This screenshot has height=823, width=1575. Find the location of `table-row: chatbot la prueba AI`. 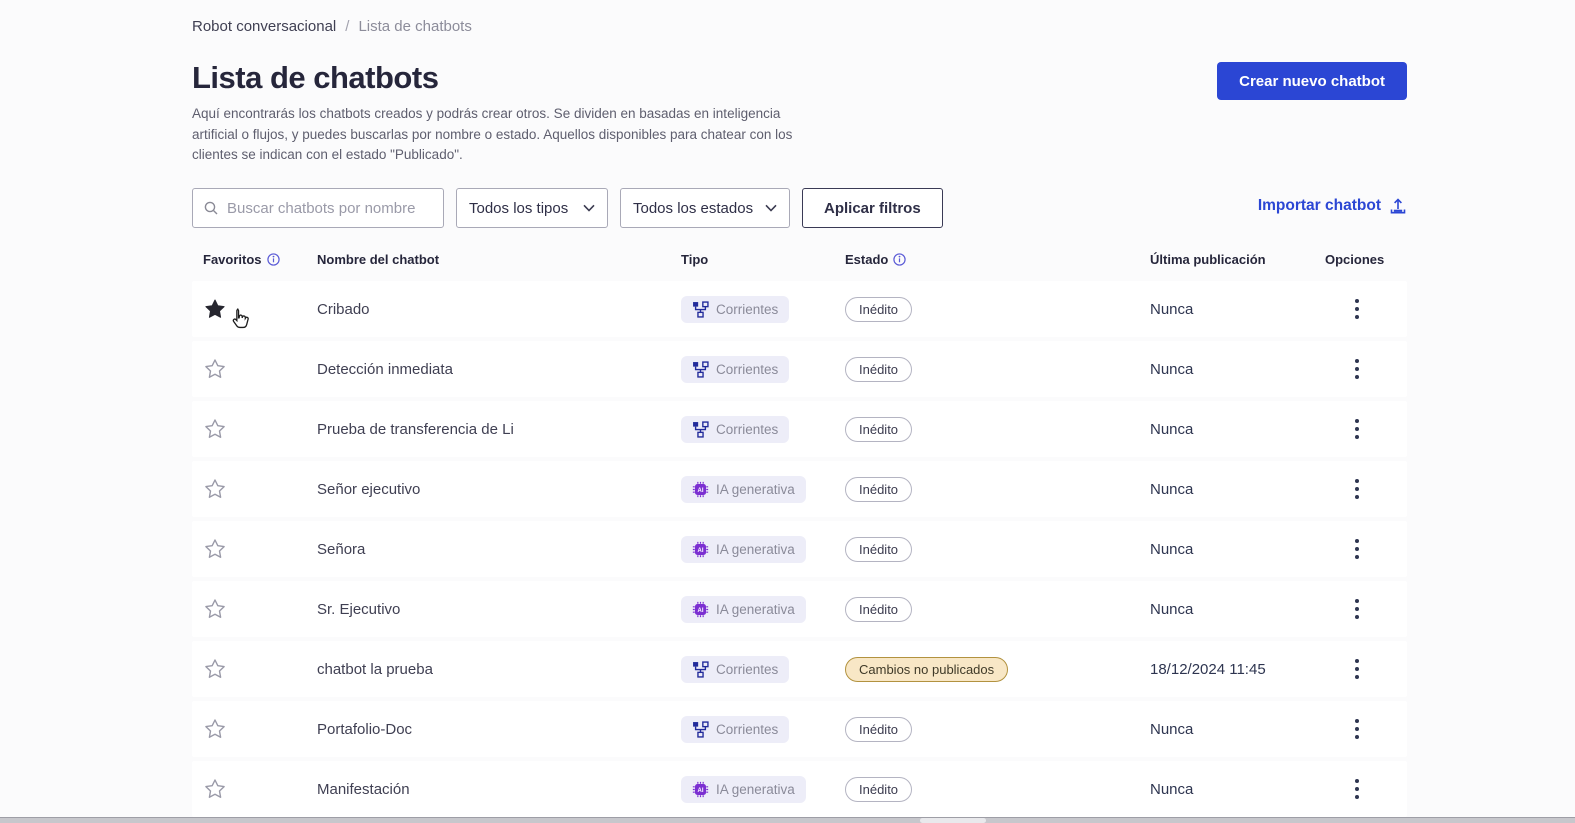

table-row: chatbot la prueba AI is located at coordinates (799, 669).